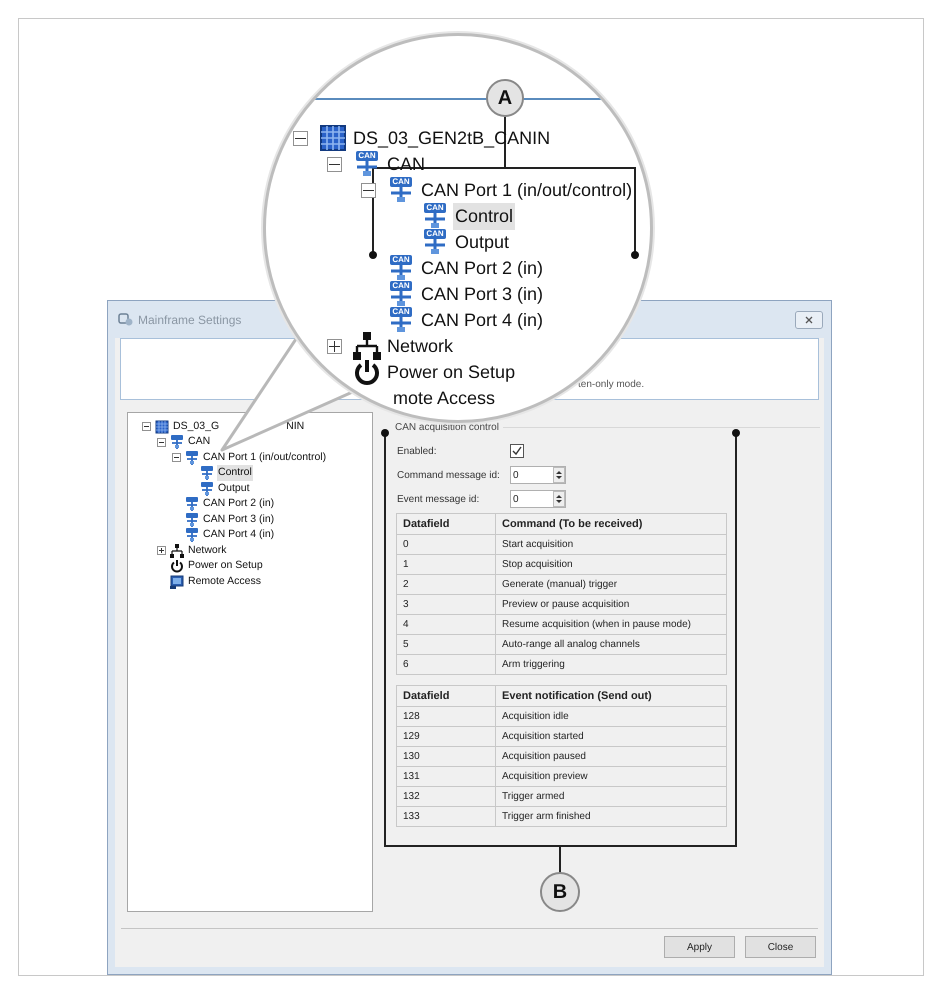 Image resolution: width=943 pixels, height=992 pixels. I want to click on tree-item: CAN, so click(199, 442).